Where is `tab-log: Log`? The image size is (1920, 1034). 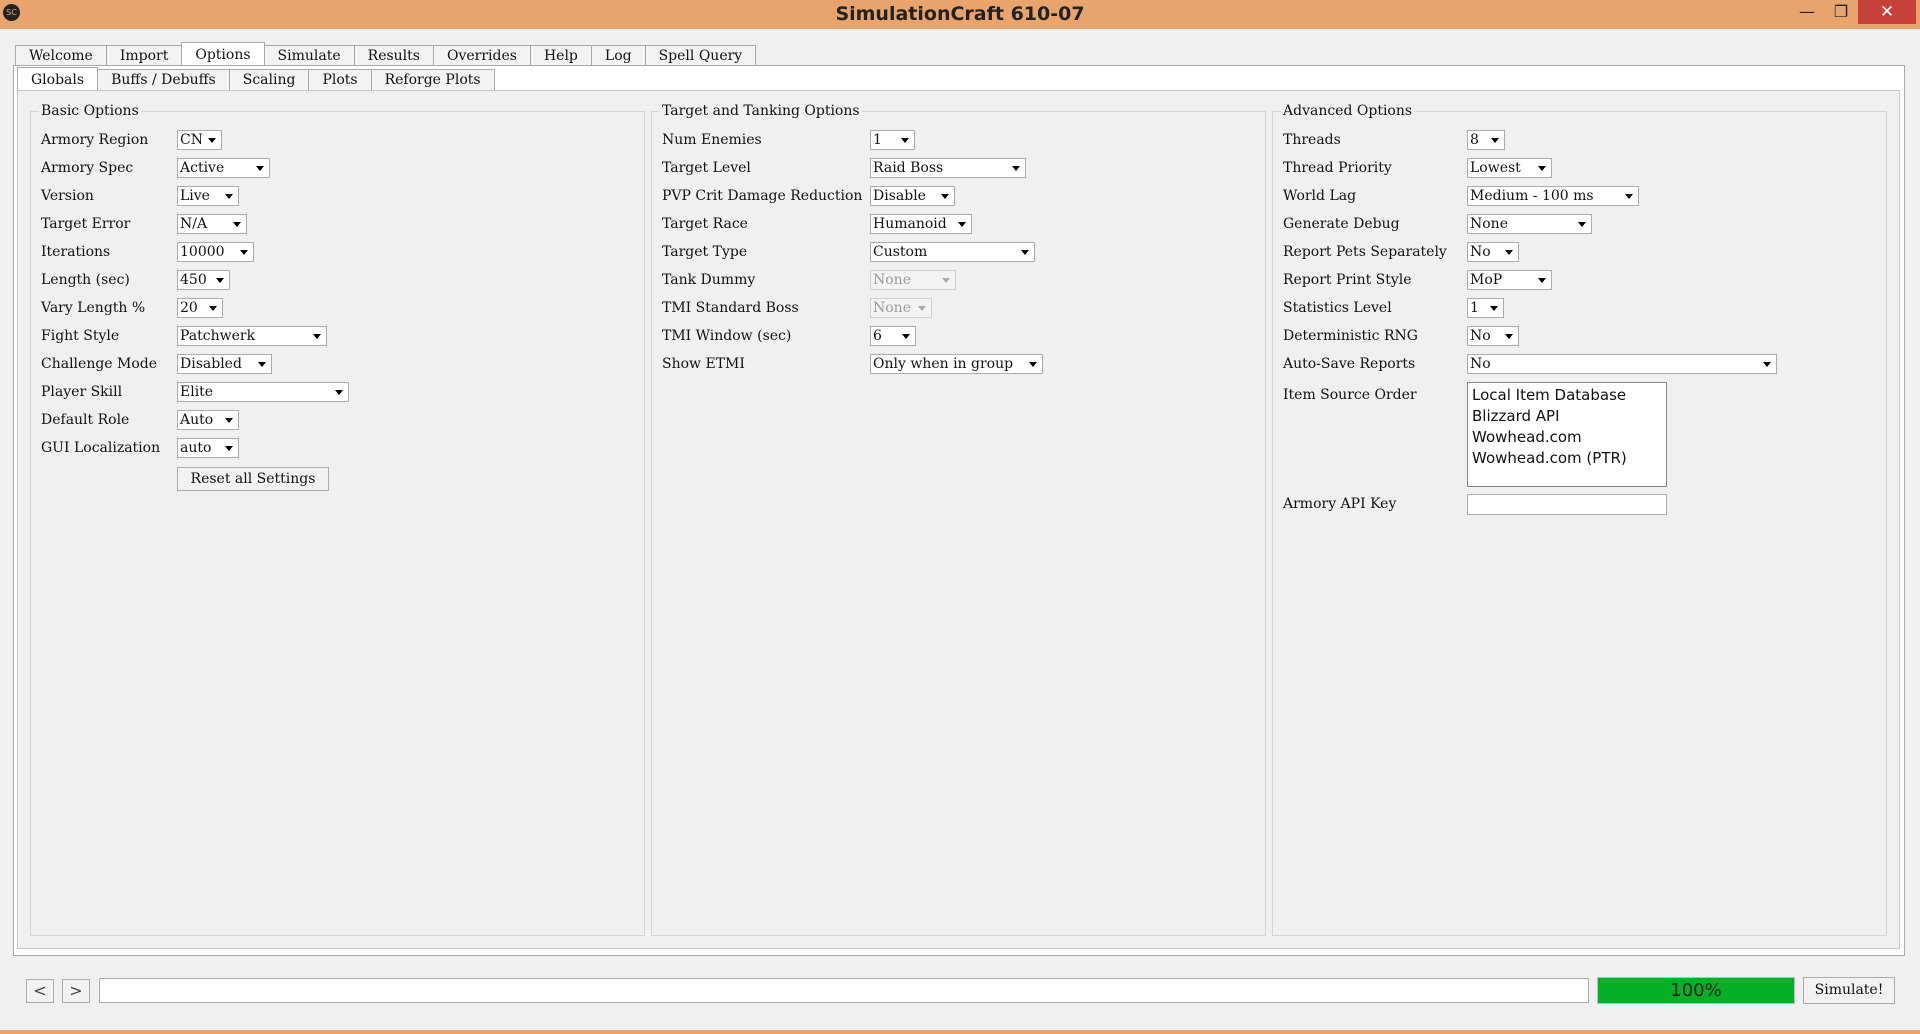
tab-log: Log is located at coordinates (618, 55).